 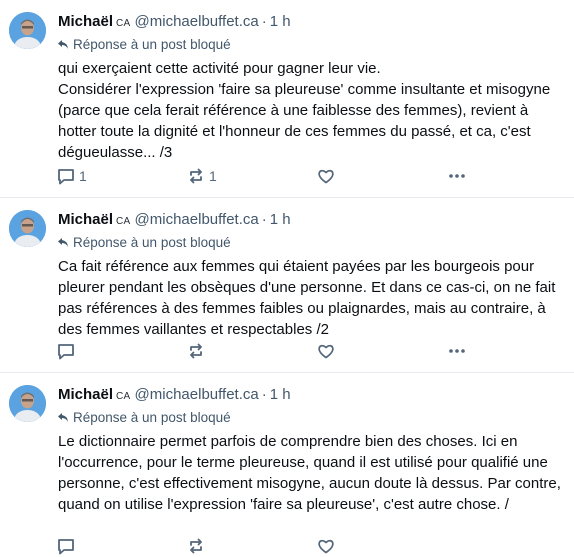 I want to click on post-actions: 1 1, so click(x=267, y=176).